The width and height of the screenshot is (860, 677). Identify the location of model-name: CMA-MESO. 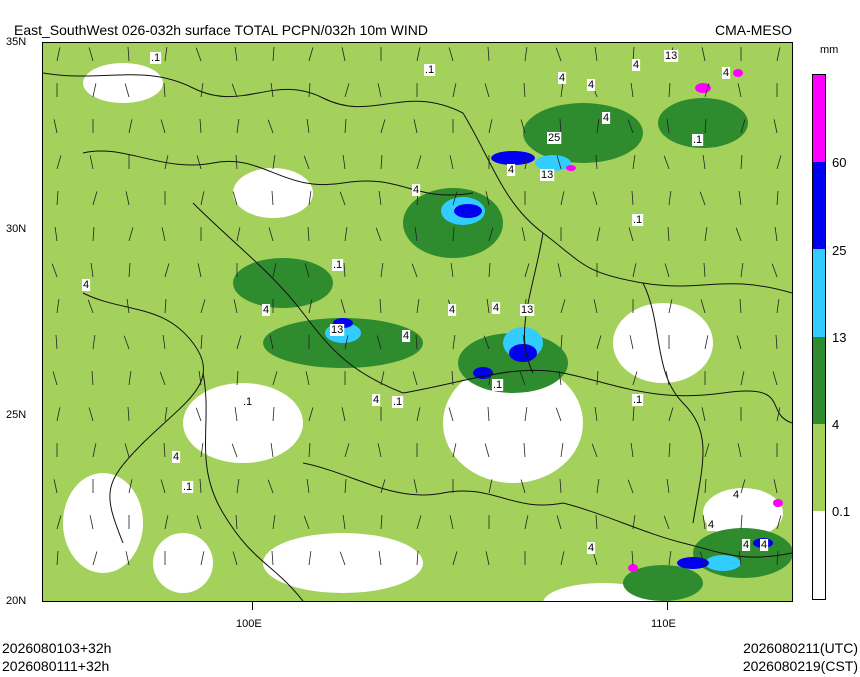
(753, 30).